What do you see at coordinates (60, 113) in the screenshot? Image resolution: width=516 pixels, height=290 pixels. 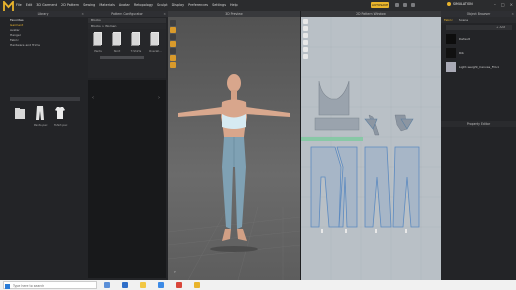 I see `tshirt-icon` at bounding box center [60, 113].